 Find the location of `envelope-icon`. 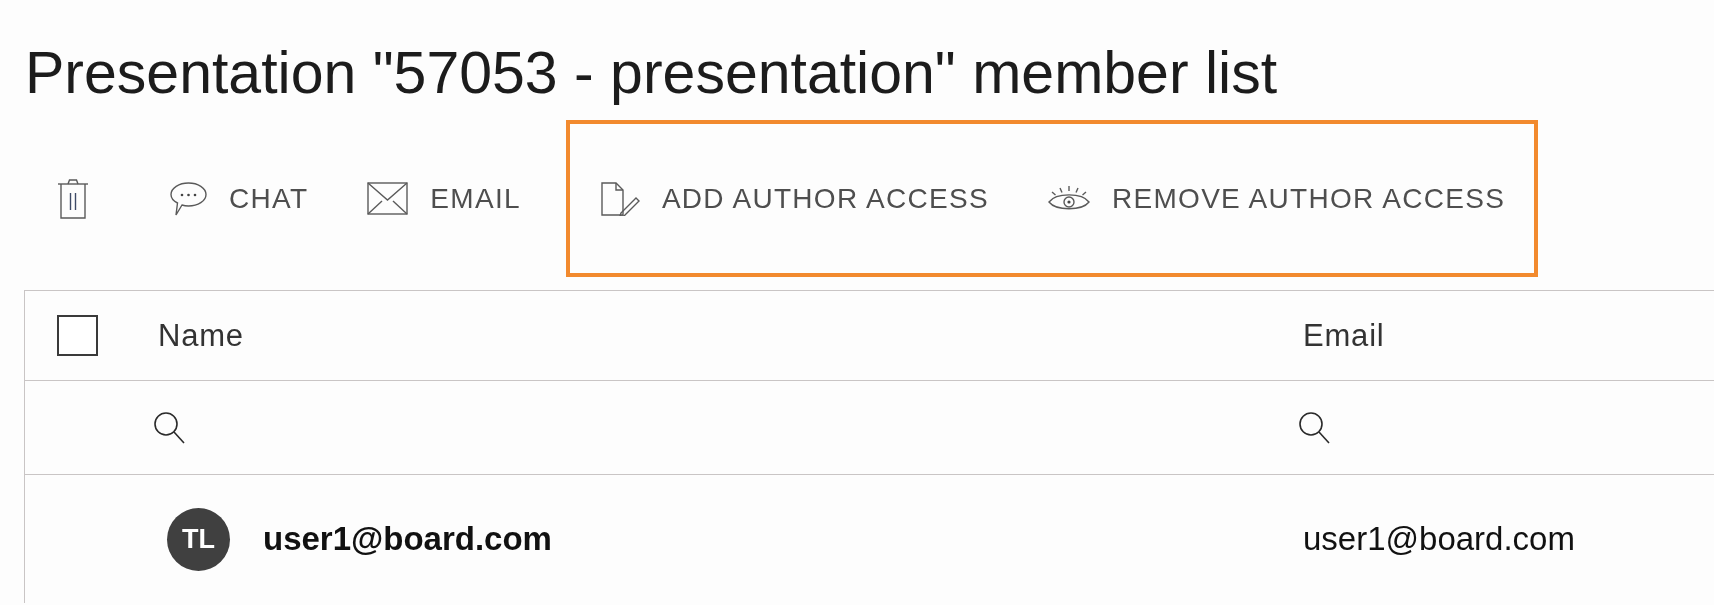

envelope-icon is located at coordinates (388, 198).